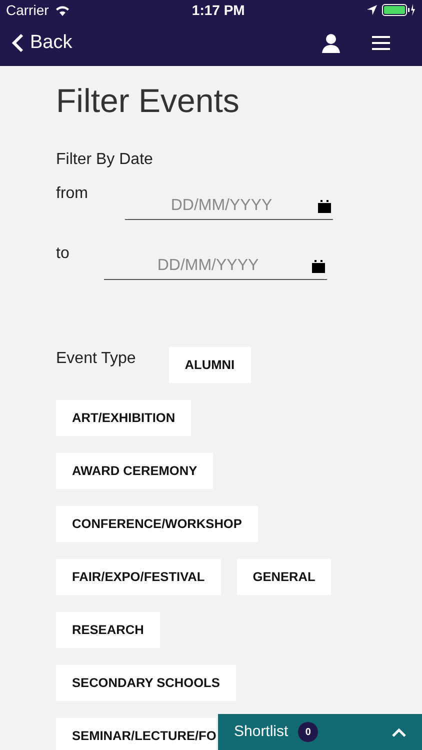 The width and height of the screenshot is (422, 750). Describe the element at coordinates (320, 732) in the screenshot. I see `shortlist-bar: Shortlist 0` at that location.